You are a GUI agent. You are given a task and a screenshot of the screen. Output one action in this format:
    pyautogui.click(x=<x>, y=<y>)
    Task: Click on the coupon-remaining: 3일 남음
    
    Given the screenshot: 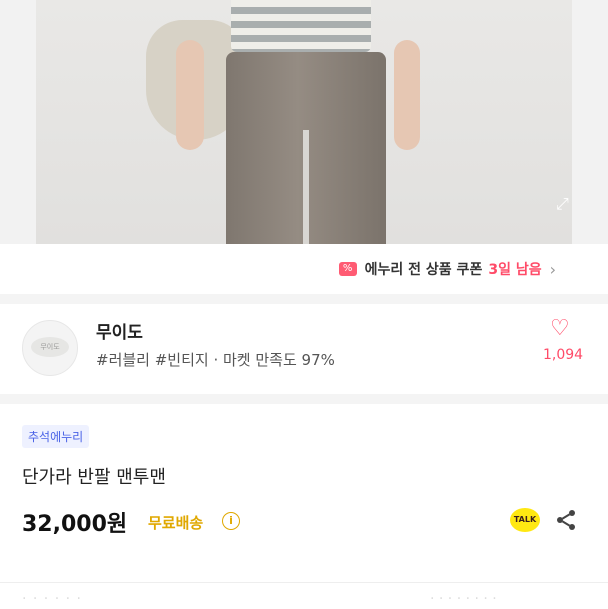 What is the action you would take?
    pyautogui.click(x=515, y=270)
    